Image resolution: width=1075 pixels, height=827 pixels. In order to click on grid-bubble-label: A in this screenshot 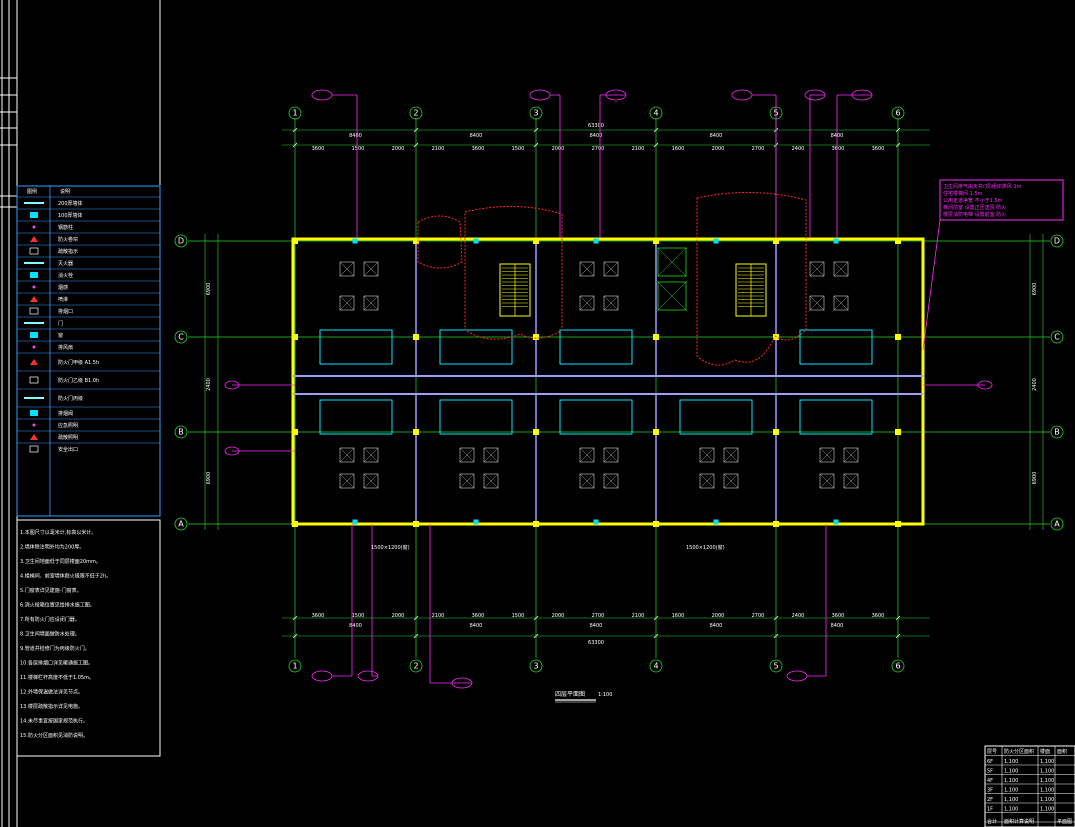, I will do `click(181, 524)`.